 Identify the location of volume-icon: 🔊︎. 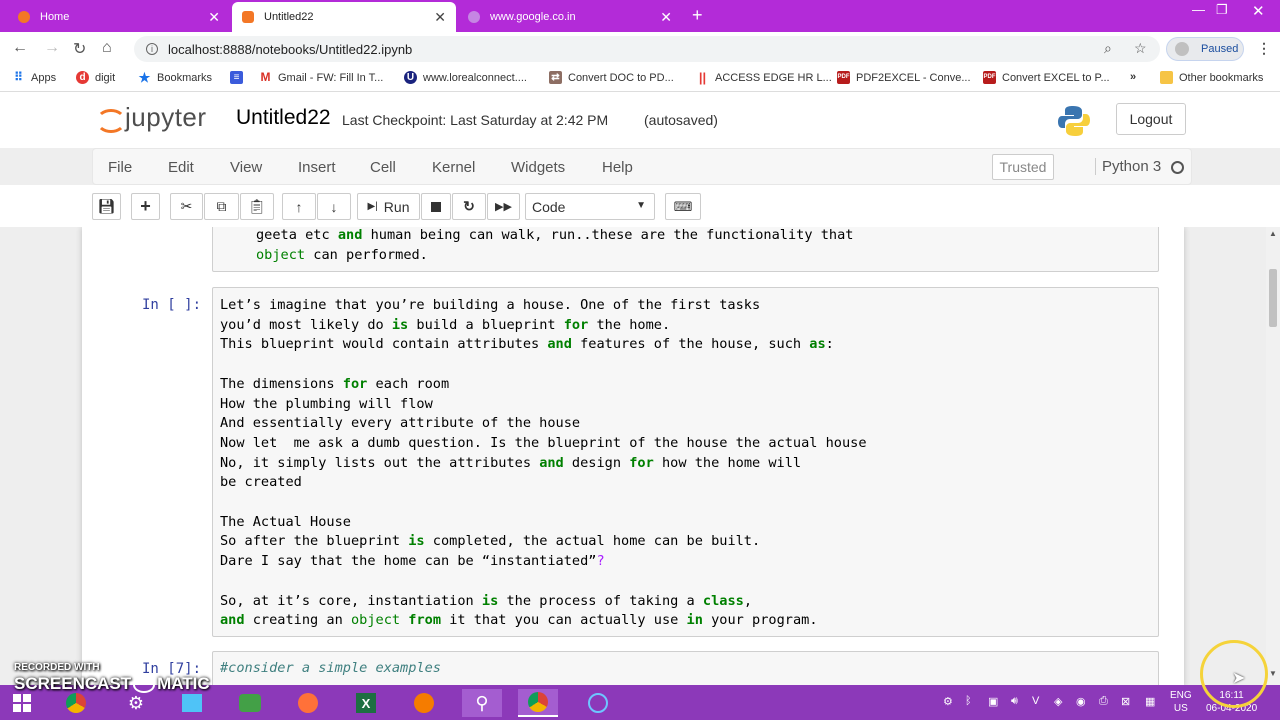
(1014, 701).